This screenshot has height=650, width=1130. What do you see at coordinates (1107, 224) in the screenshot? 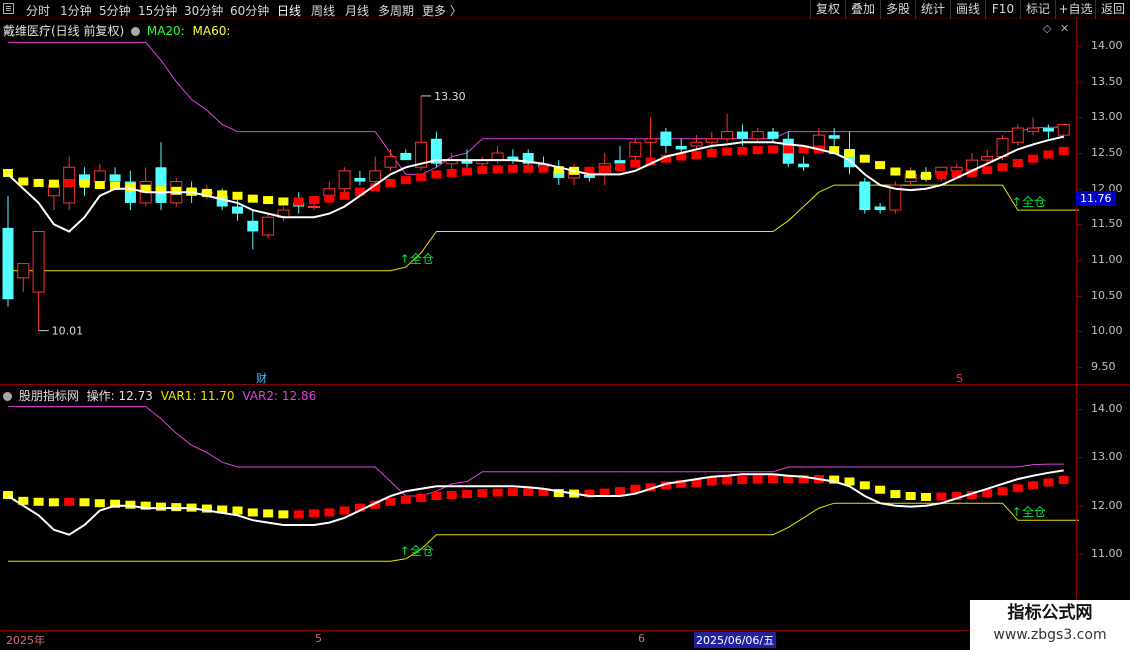
I see `price-tick: 11.50` at bounding box center [1107, 224].